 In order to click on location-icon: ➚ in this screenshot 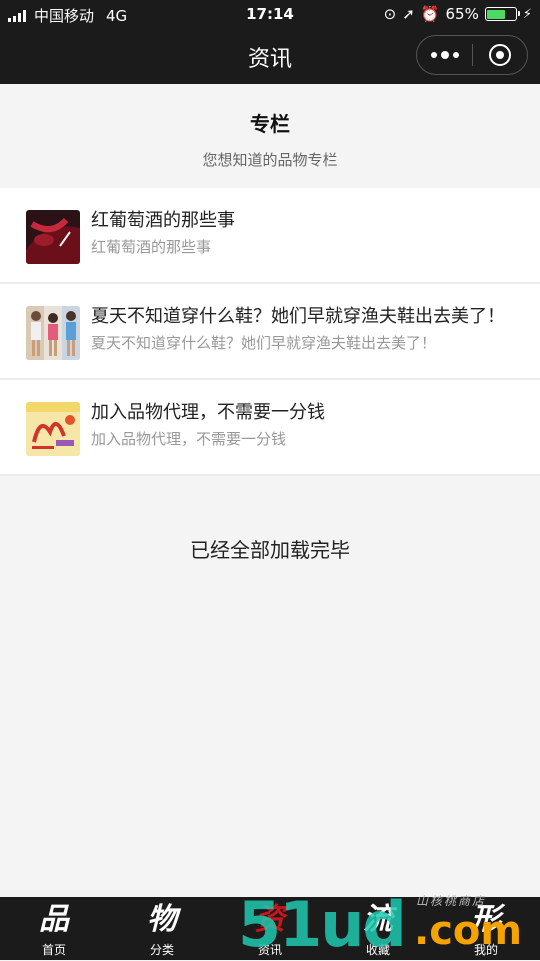, I will do `click(408, 14)`.